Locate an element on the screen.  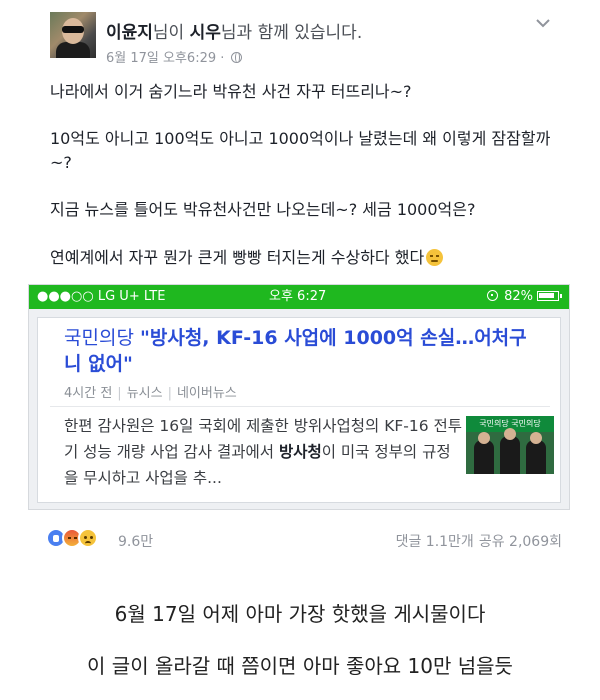
sad-icon is located at coordinates (88, 538).